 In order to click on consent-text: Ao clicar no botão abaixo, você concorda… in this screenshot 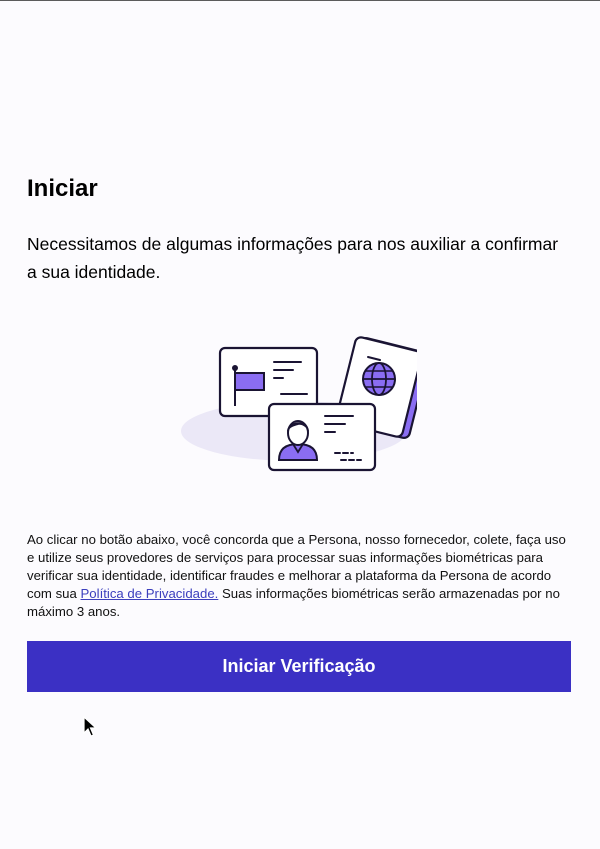, I will do `click(299, 576)`.